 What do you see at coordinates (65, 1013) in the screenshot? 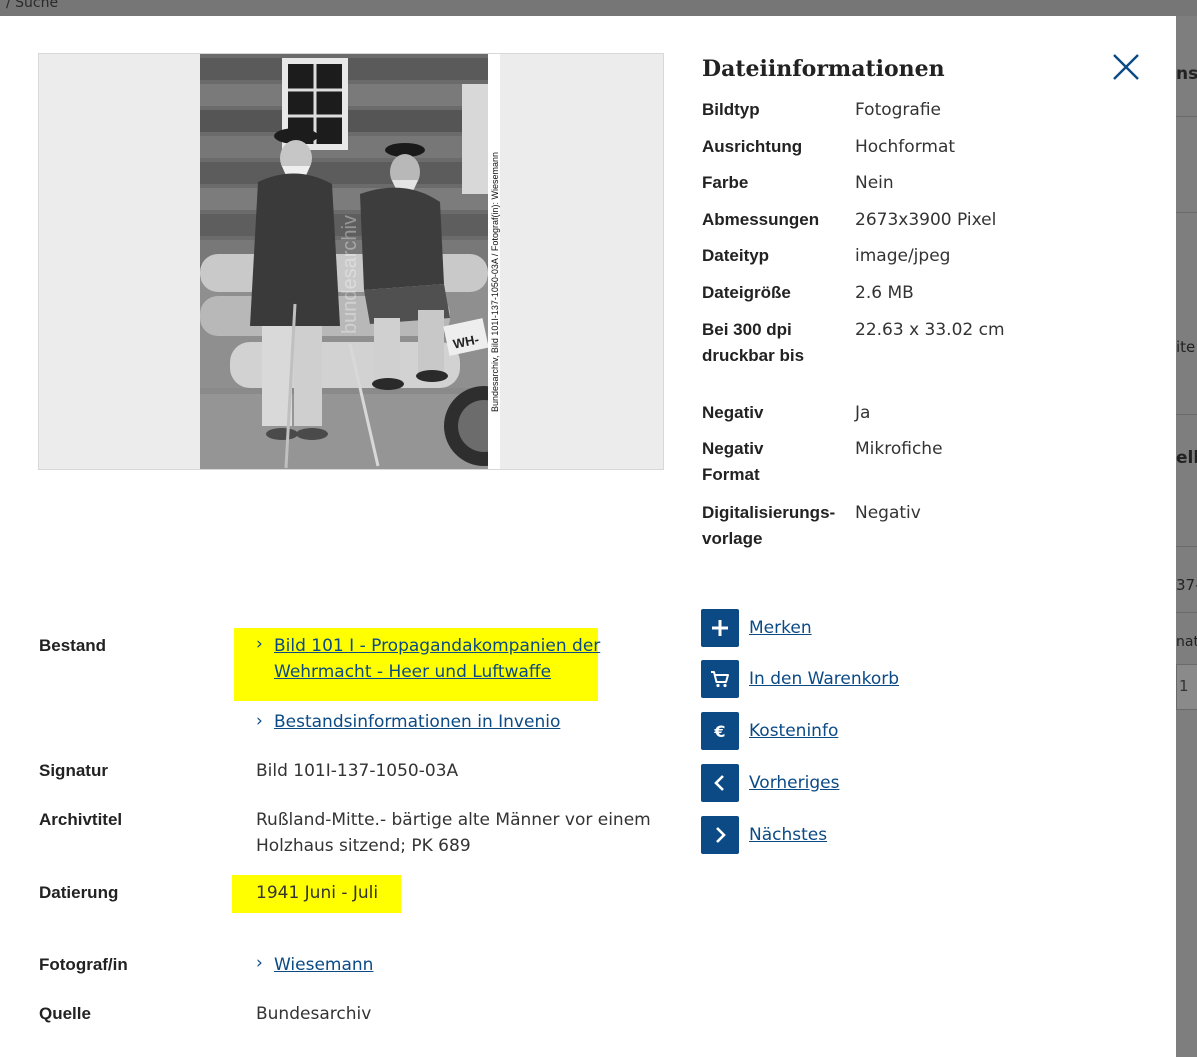
I see `quelle-label: Quelle` at bounding box center [65, 1013].